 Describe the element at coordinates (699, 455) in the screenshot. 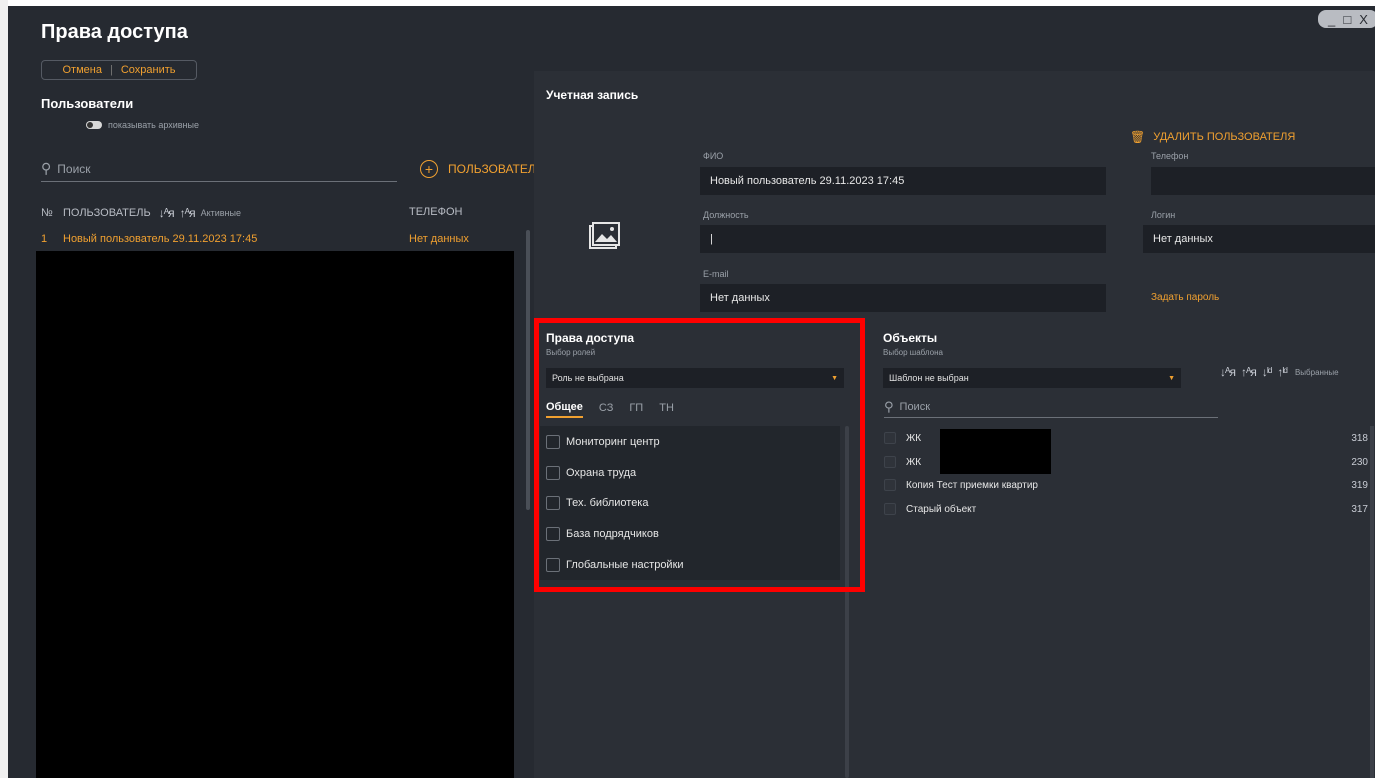

I see `highlight-box` at that location.